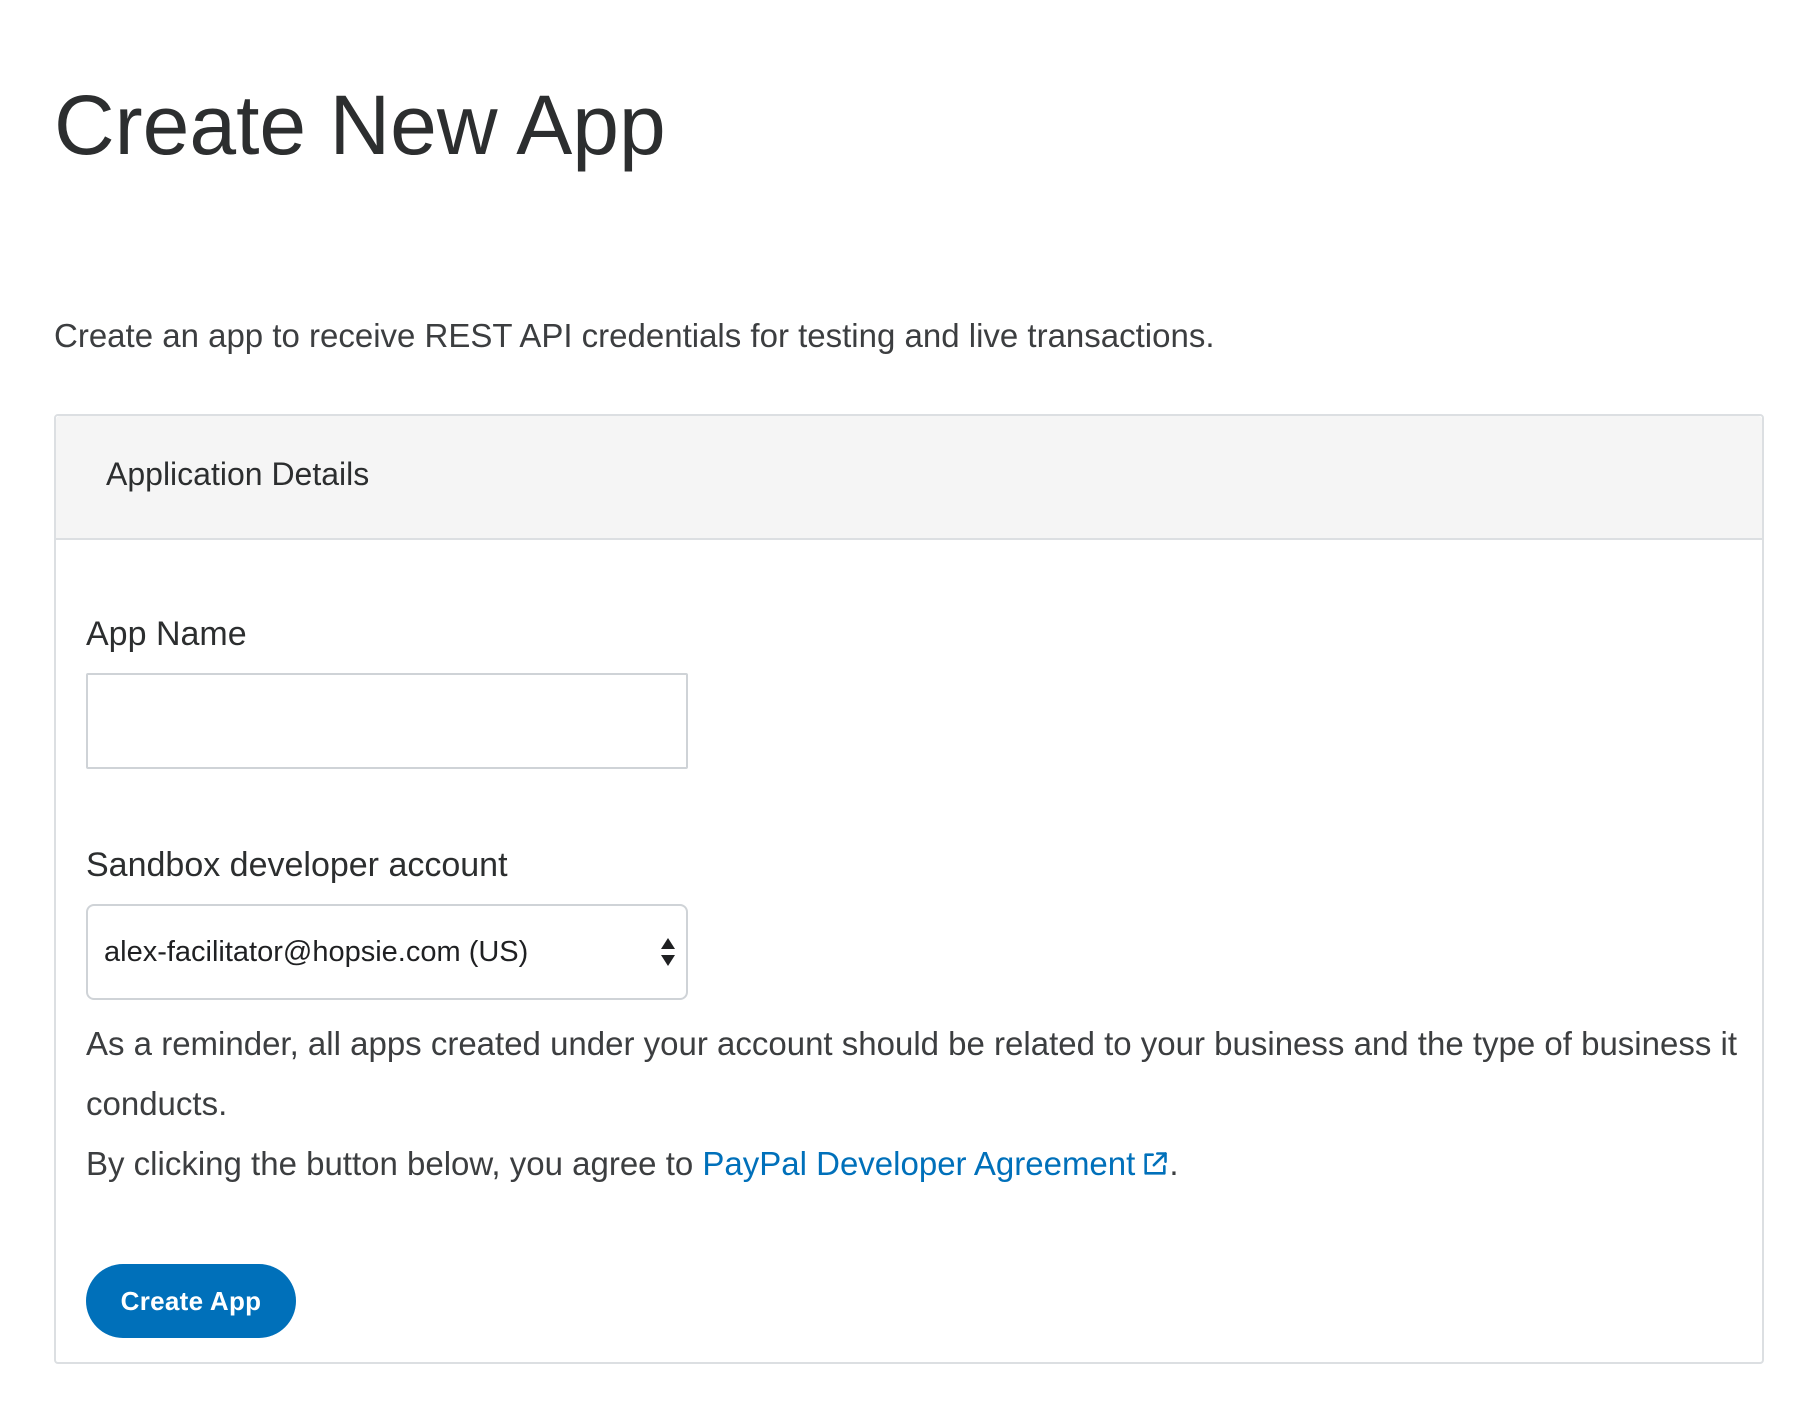 The width and height of the screenshot is (1794, 1418). I want to click on panel-title: Application Details, so click(238, 474).